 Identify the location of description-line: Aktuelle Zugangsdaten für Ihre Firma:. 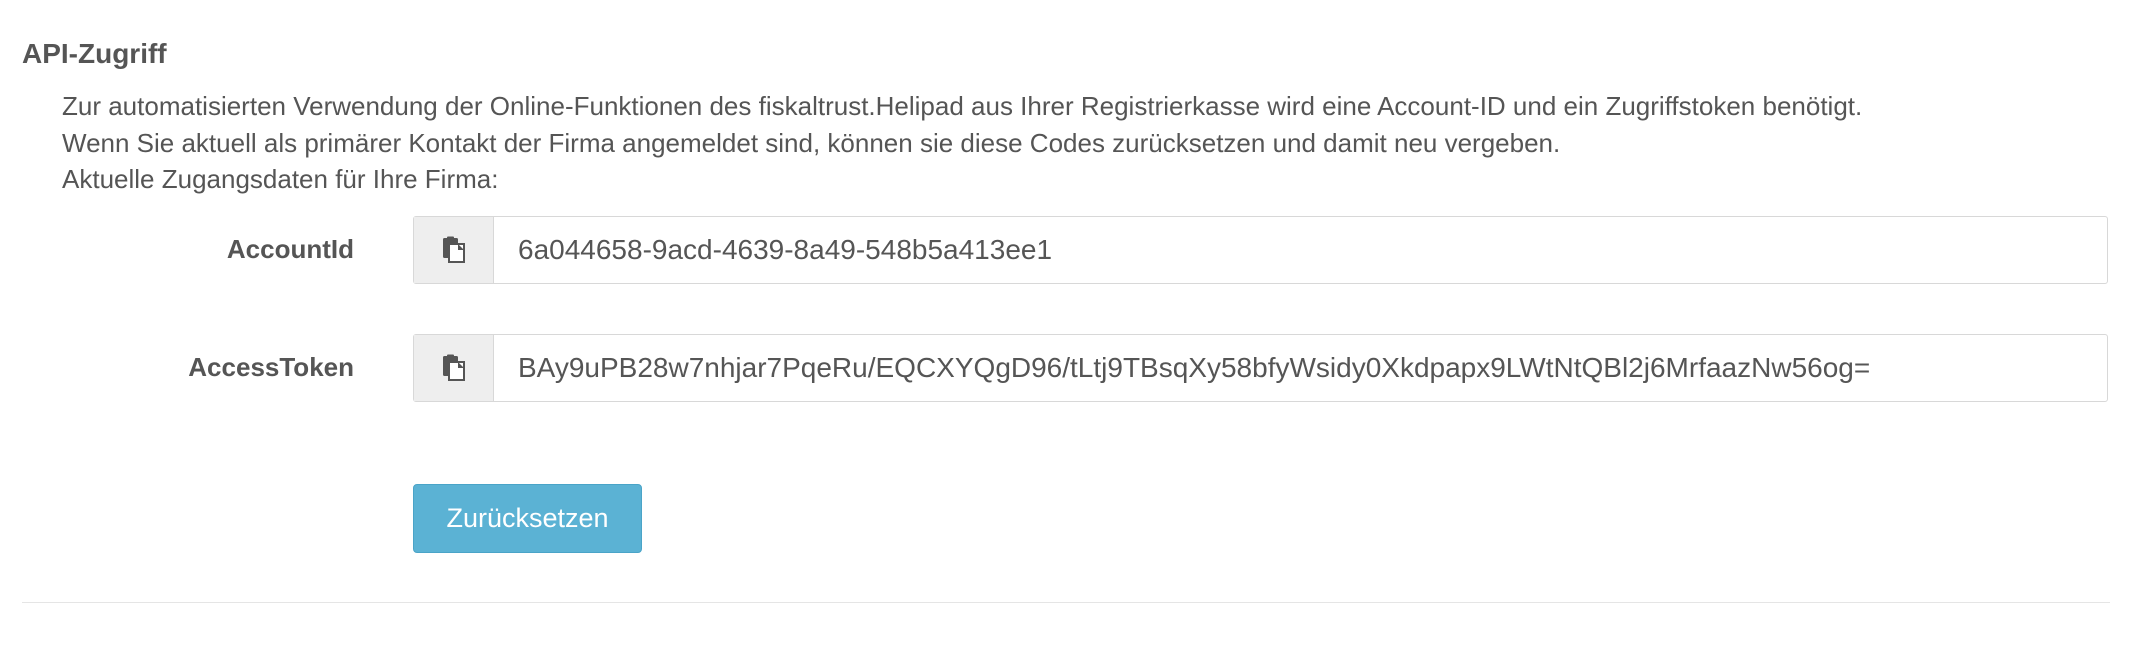
(280, 179).